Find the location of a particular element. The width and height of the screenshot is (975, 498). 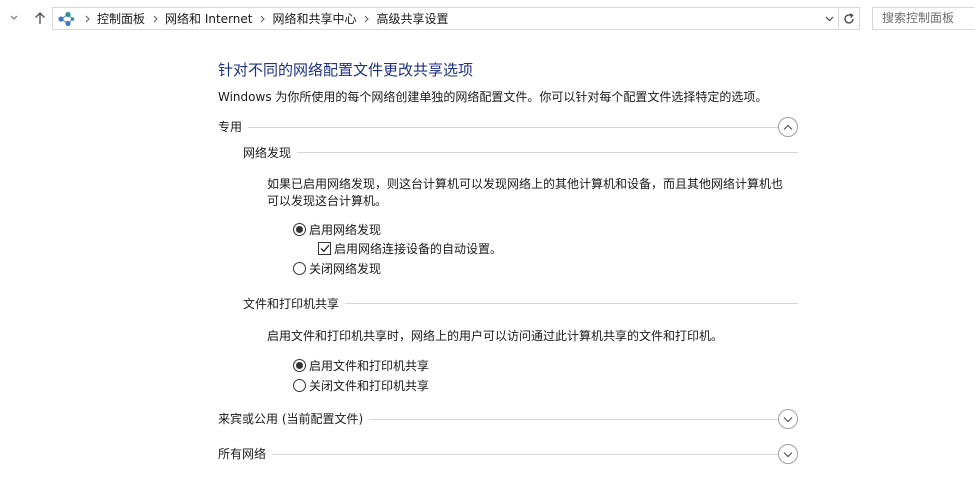

expand-guest-public-button is located at coordinates (788, 419).